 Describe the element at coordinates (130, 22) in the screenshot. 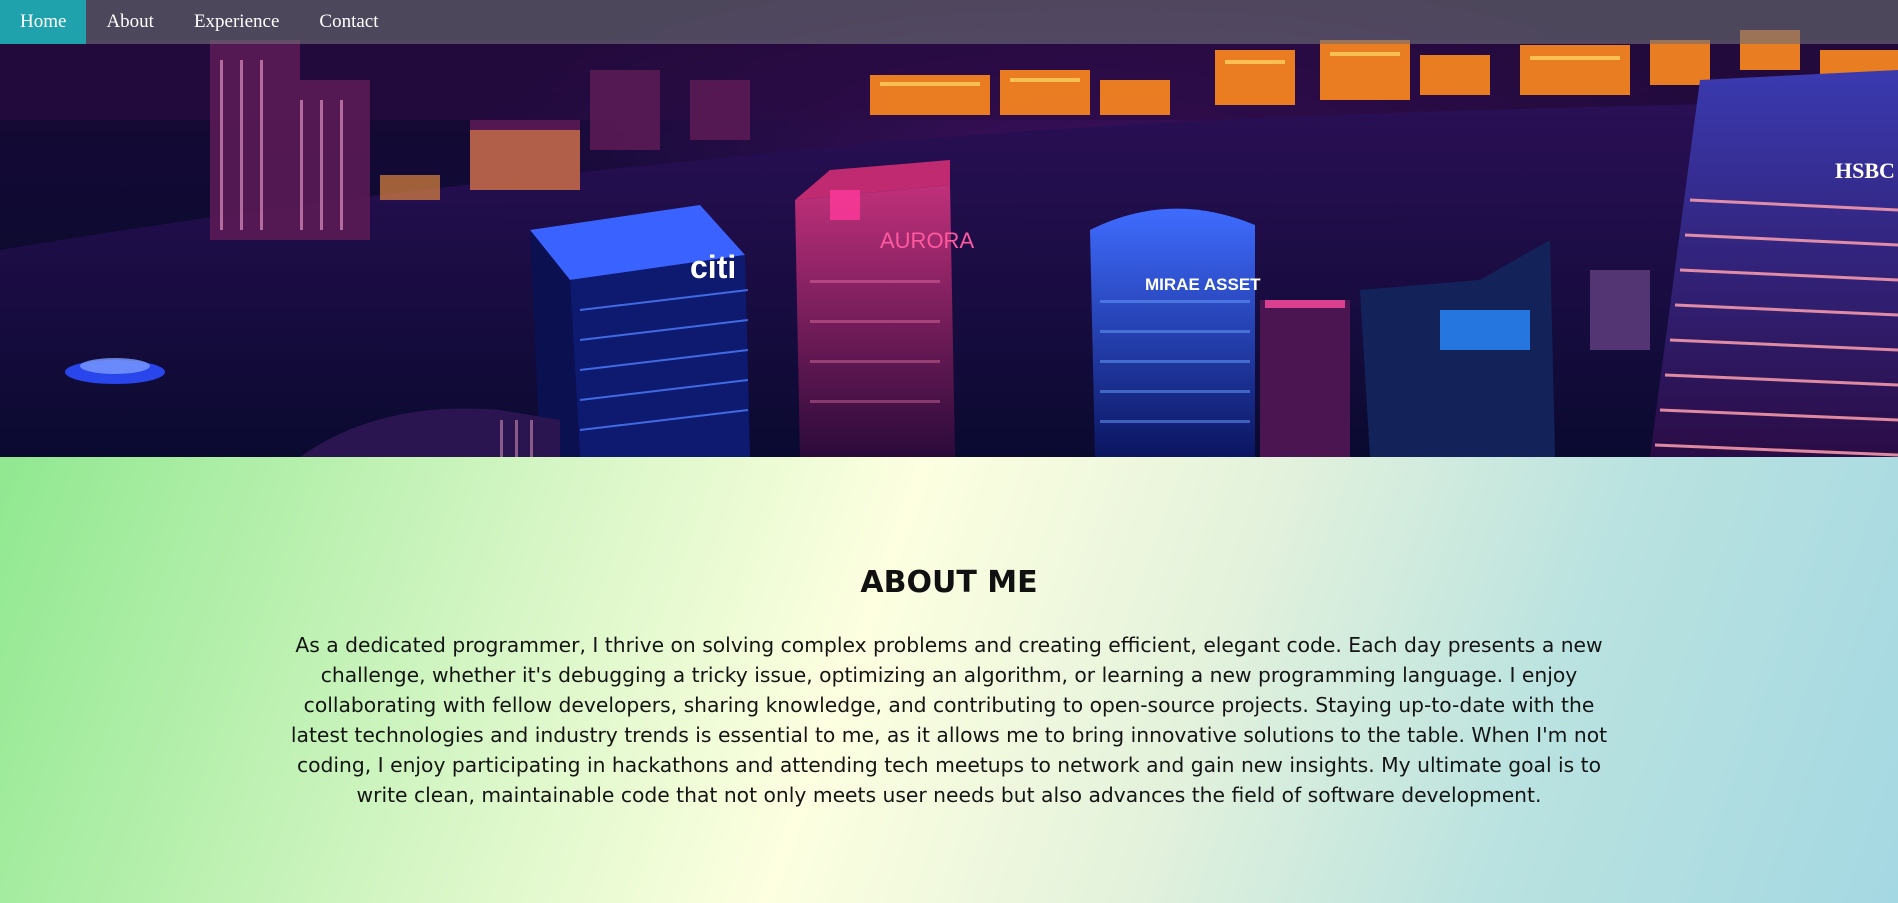

I see `nav-about: About` at that location.